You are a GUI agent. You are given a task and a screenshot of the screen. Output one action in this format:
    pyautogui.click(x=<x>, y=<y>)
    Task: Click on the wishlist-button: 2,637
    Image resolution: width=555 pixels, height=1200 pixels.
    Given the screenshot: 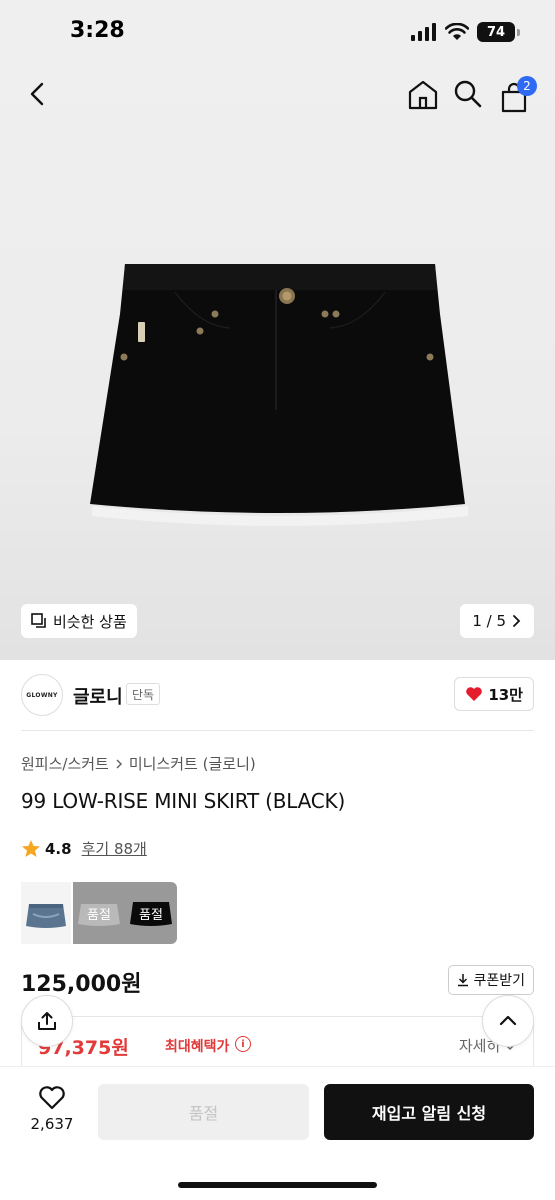 What is the action you would take?
    pyautogui.click(x=52, y=1109)
    